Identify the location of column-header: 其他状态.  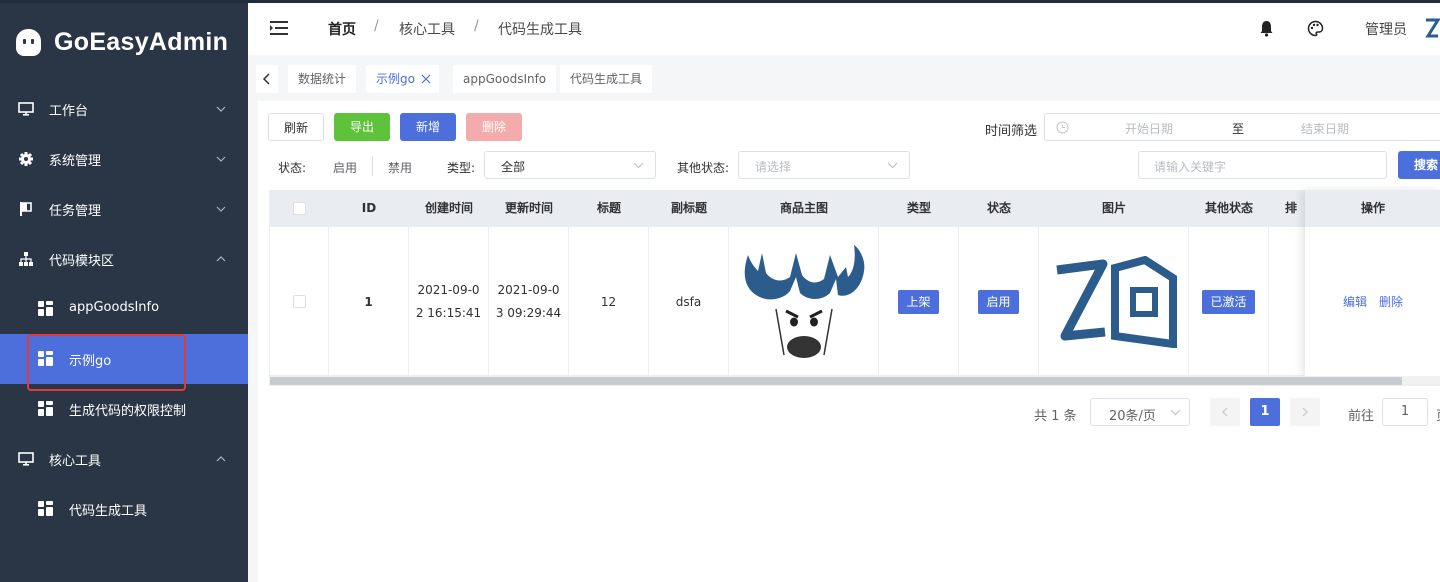
(1229, 208).